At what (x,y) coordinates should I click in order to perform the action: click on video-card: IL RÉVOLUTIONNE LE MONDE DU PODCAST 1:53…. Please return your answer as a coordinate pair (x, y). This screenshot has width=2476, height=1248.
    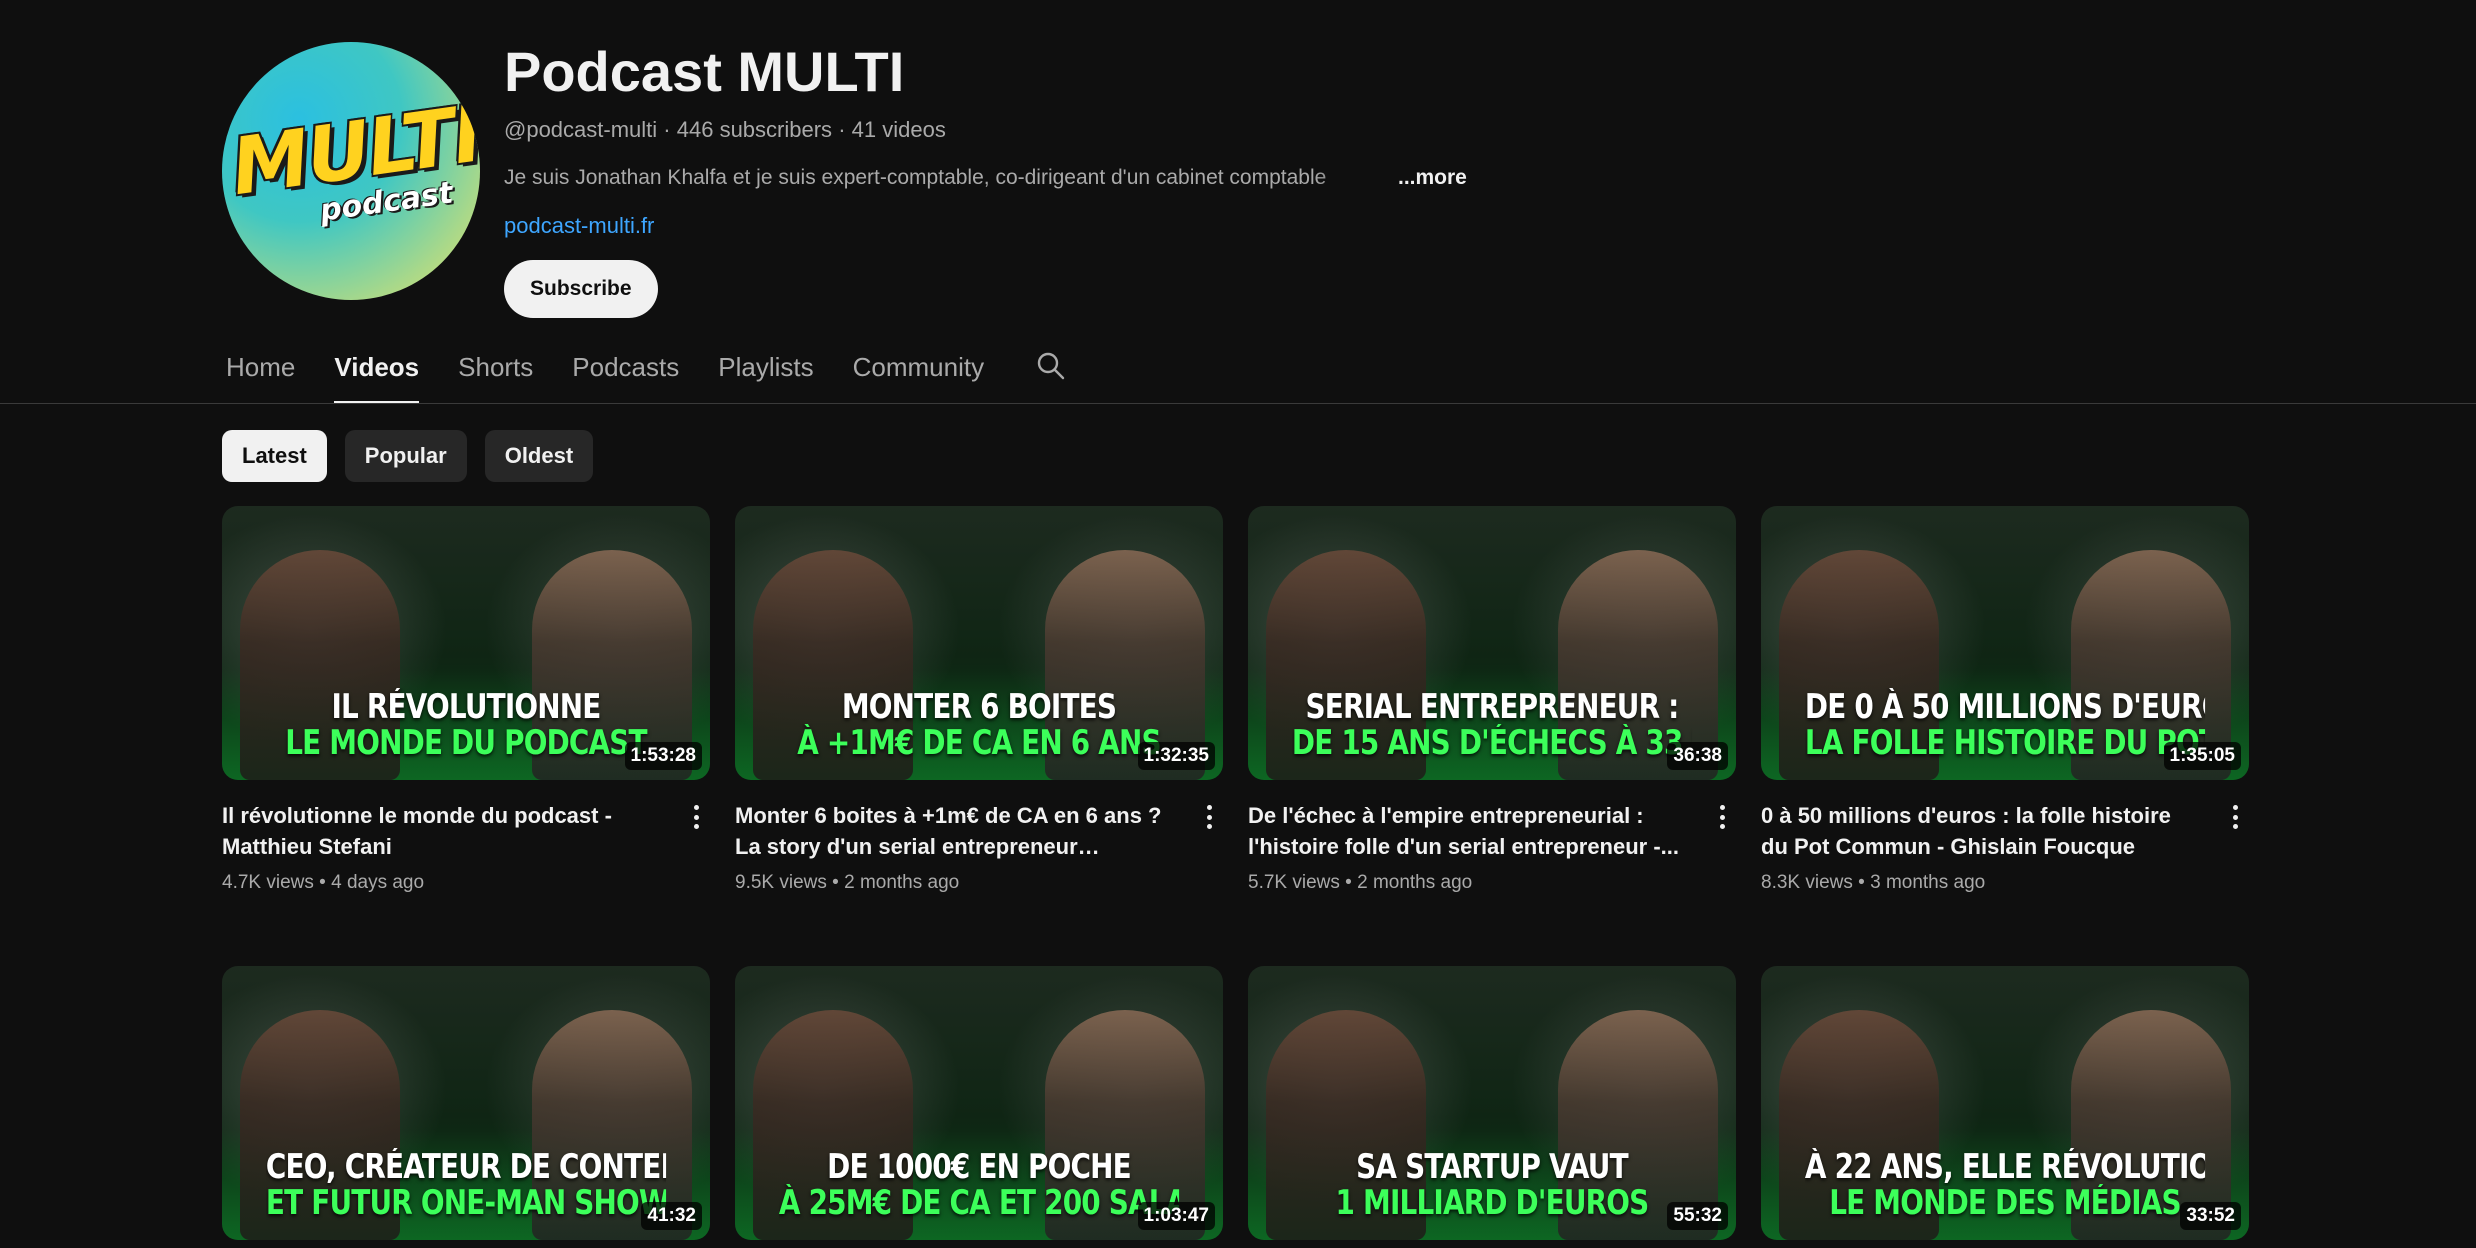
    Looking at the image, I should click on (466, 701).